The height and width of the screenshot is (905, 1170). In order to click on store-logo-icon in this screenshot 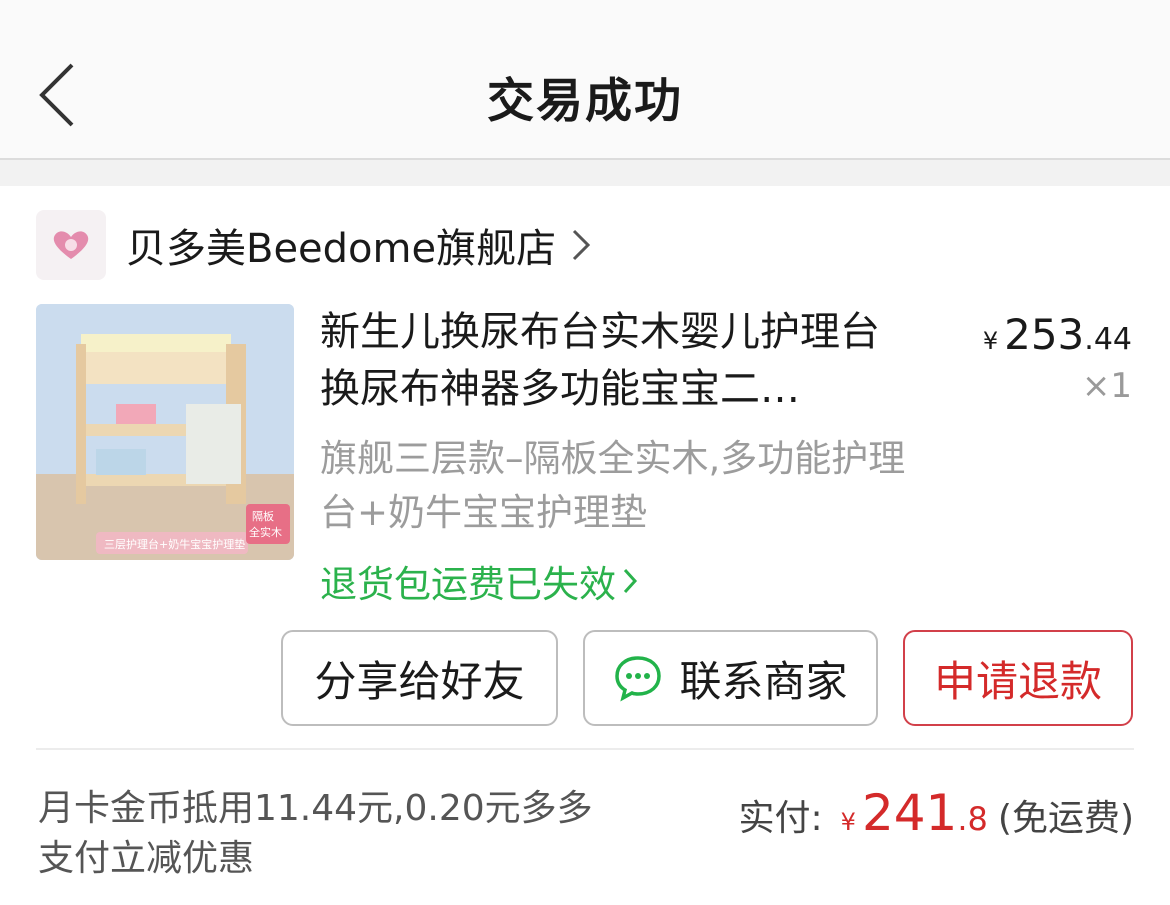, I will do `click(71, 245)`.